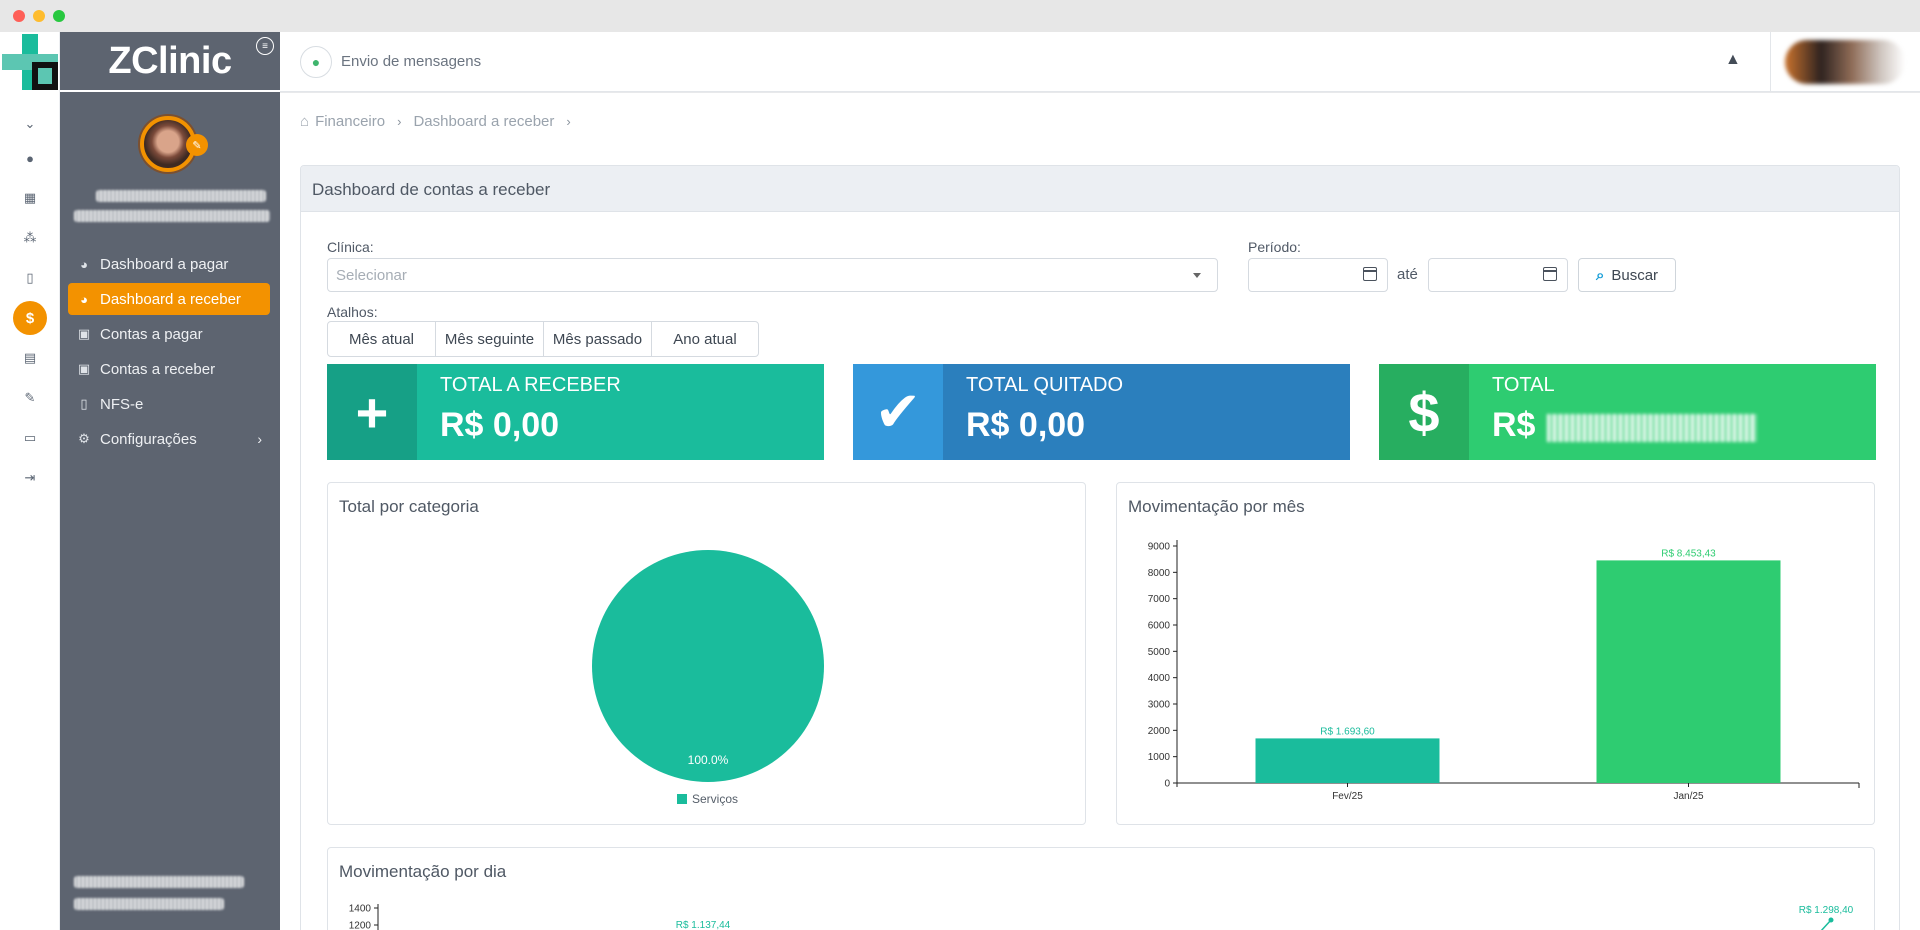  I want to click on pie-slice-label: 100.0%, so click(708, 760).